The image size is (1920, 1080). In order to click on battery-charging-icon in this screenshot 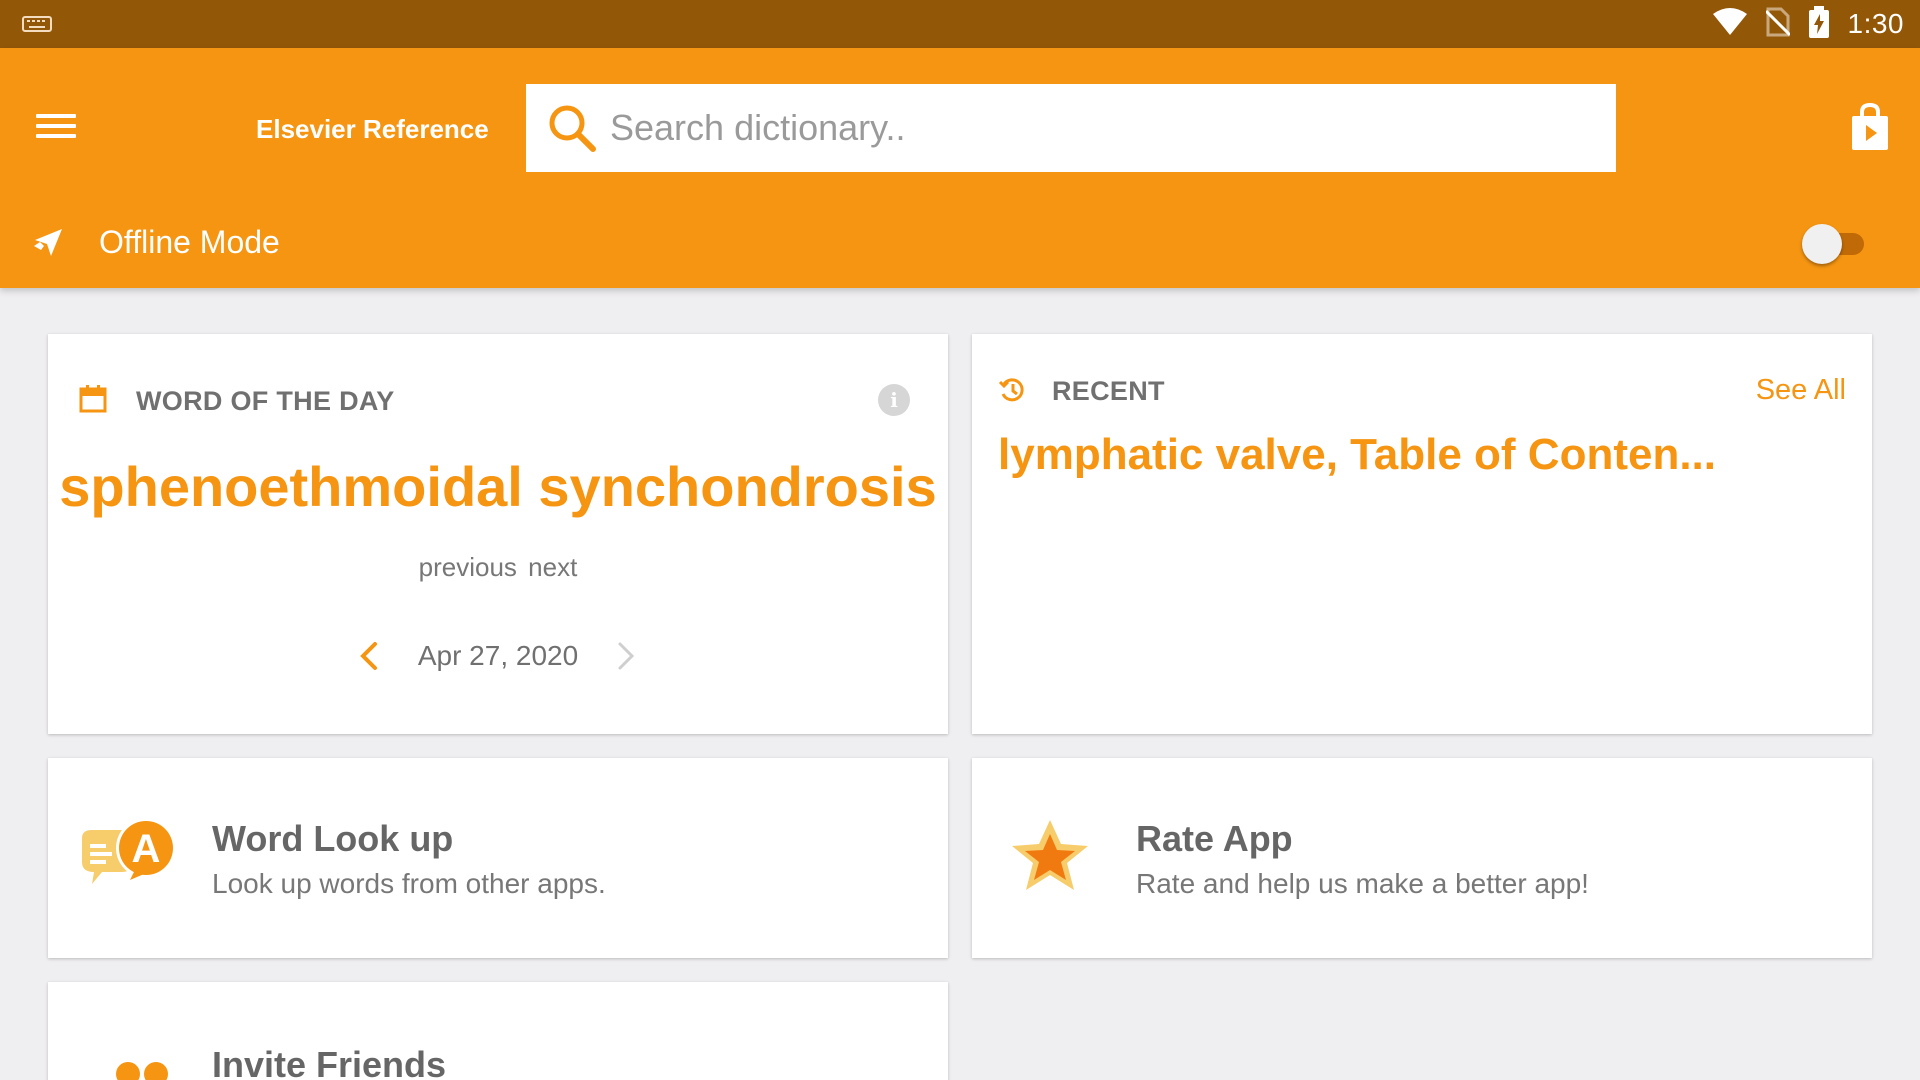, I will do `click(1819, 24)`.